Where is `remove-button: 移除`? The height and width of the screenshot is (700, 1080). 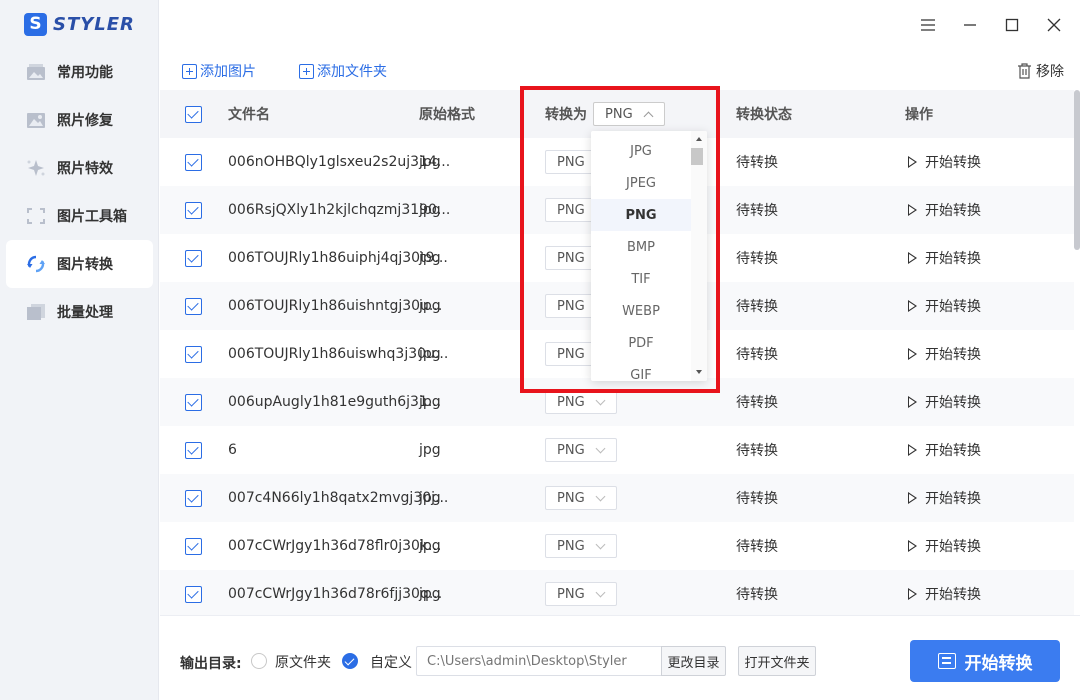
remove-button: 移除 is located at coordinates (1040, 71).